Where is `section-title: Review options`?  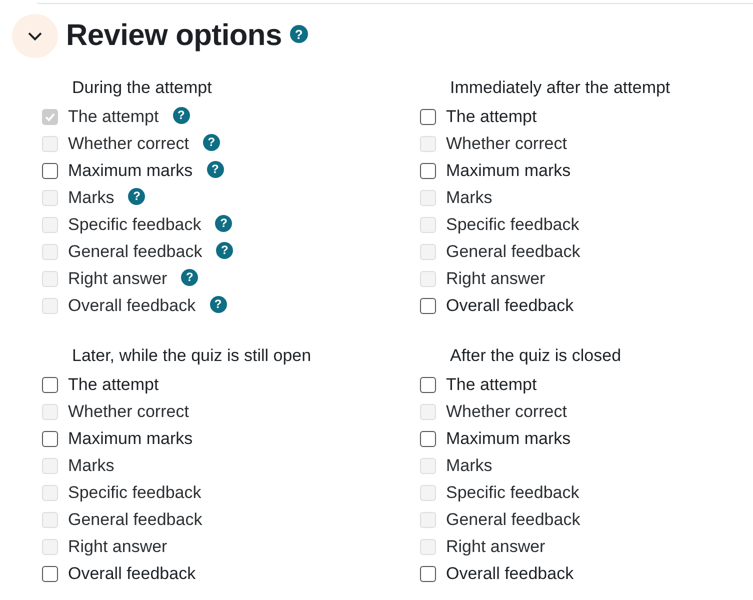
section-title: Review options is located at coordinates (174, 36).